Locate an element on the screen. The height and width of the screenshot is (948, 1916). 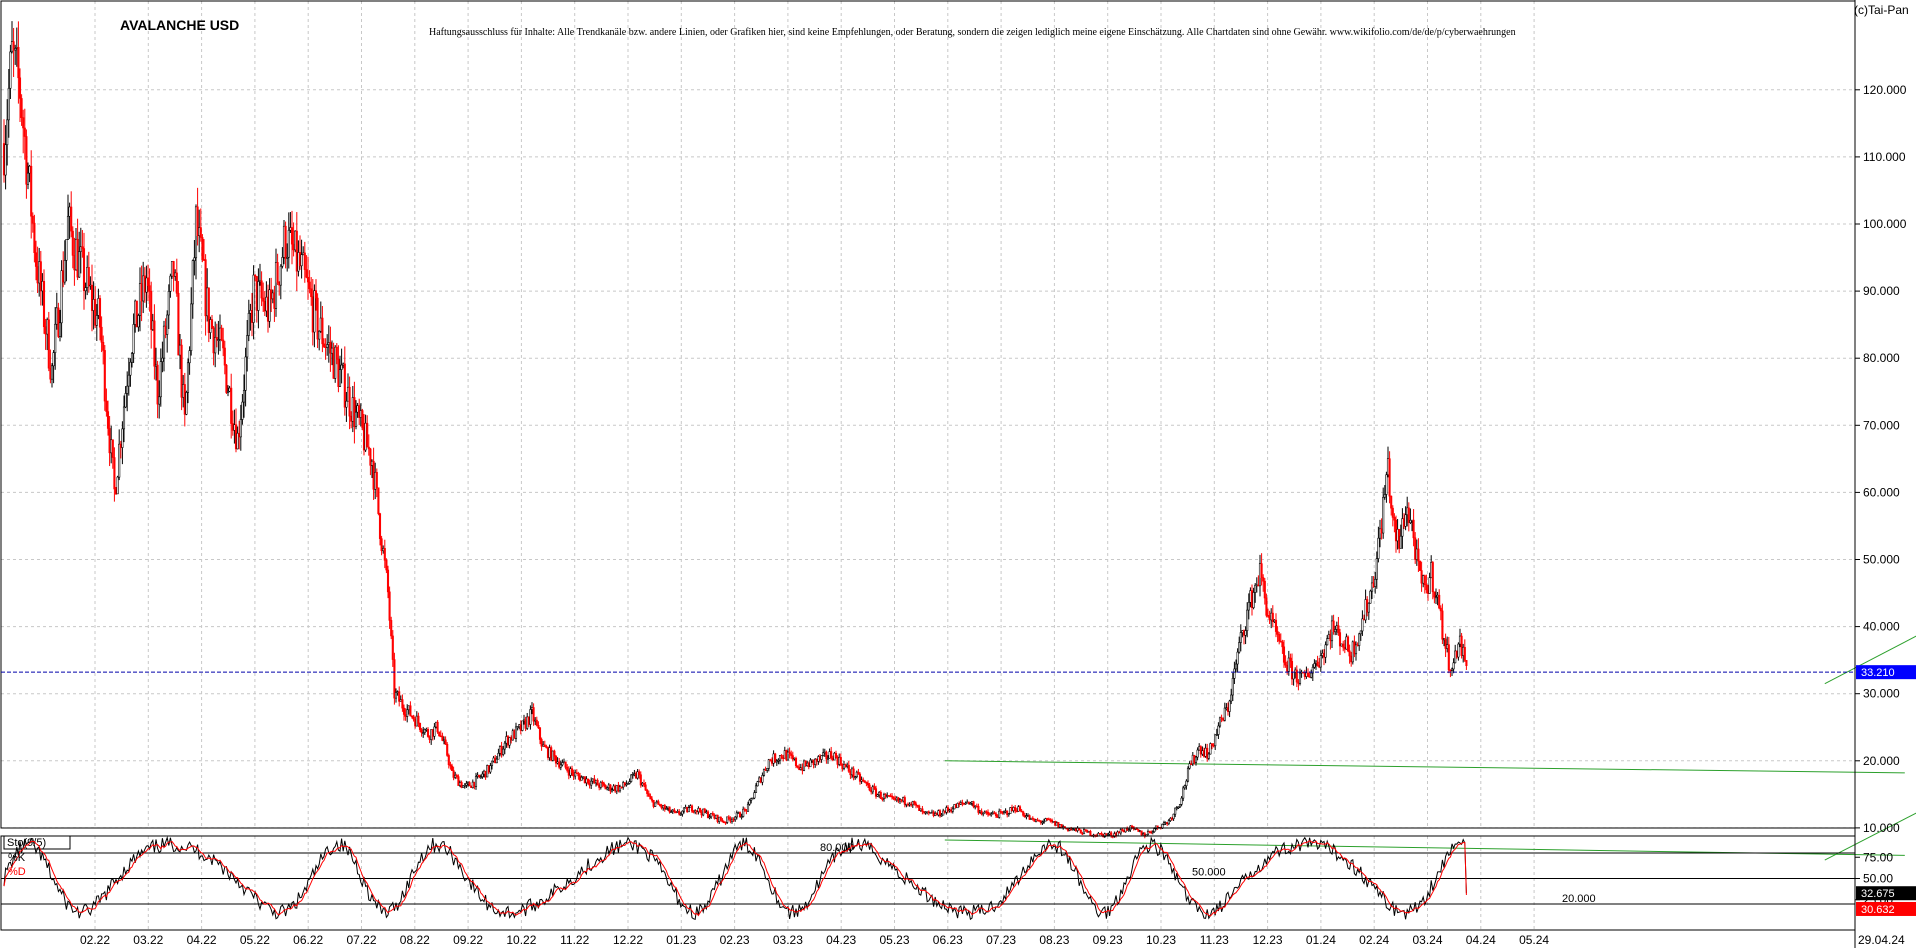
month-label: 02.23 is located at coordinates (735, 940).